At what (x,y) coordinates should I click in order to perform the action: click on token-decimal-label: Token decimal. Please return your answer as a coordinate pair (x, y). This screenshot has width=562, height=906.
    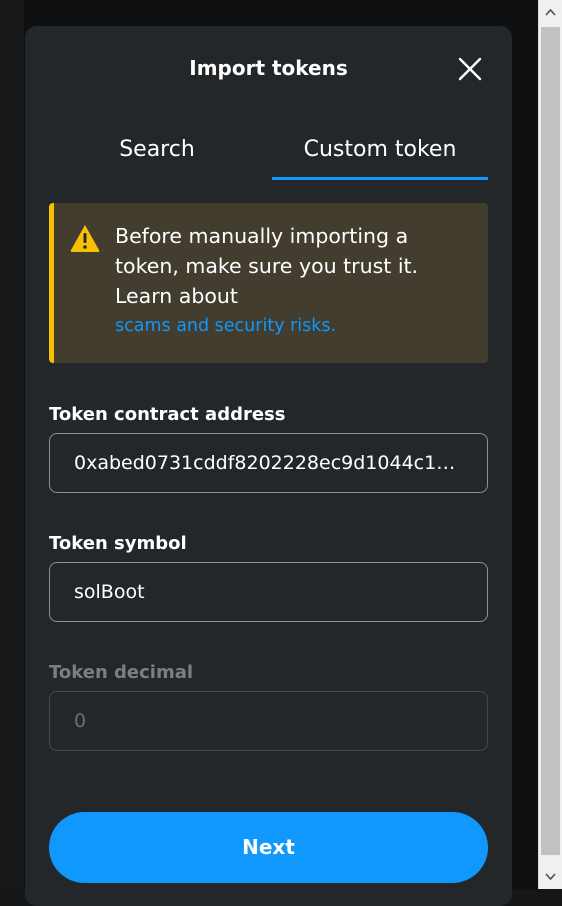
    Looking at the image, I should click on (121, 672).